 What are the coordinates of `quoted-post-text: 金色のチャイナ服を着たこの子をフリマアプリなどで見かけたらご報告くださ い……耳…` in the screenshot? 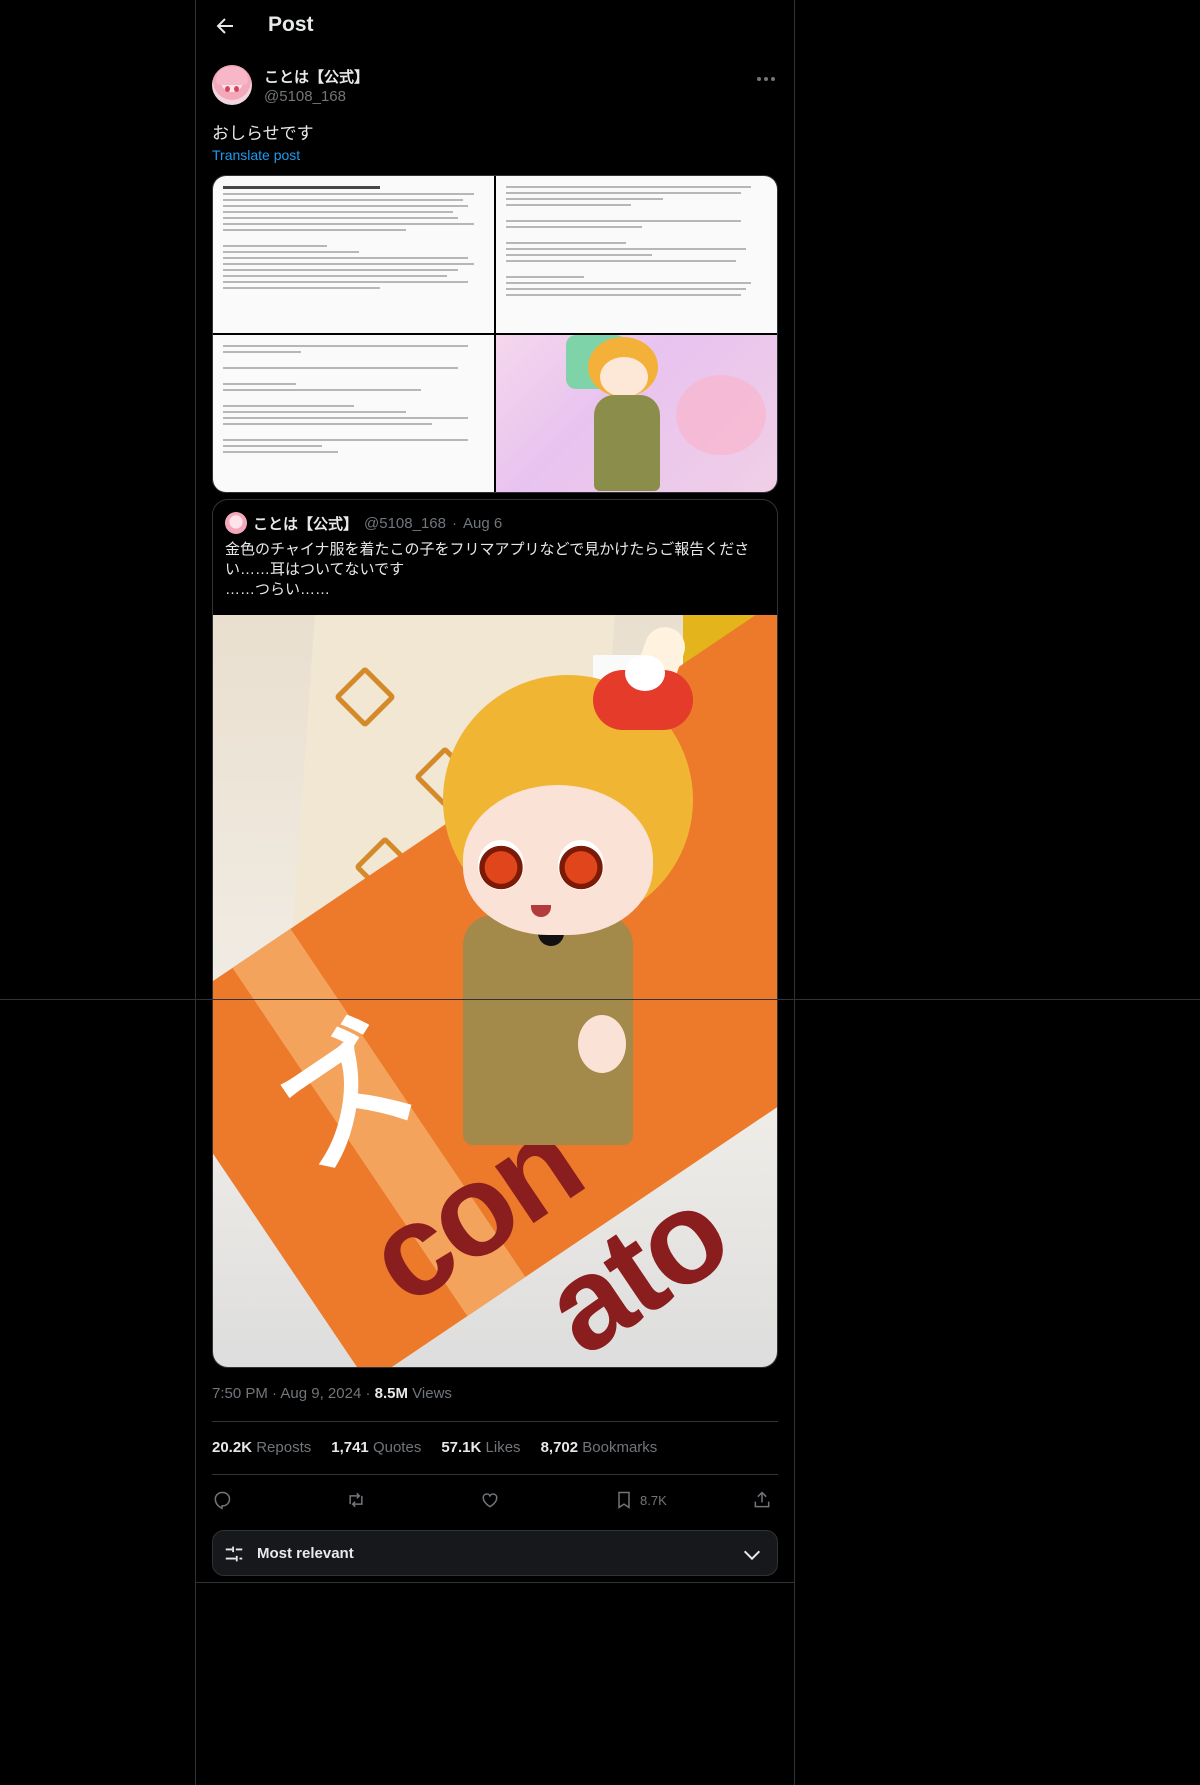 It's located at (495, 570).